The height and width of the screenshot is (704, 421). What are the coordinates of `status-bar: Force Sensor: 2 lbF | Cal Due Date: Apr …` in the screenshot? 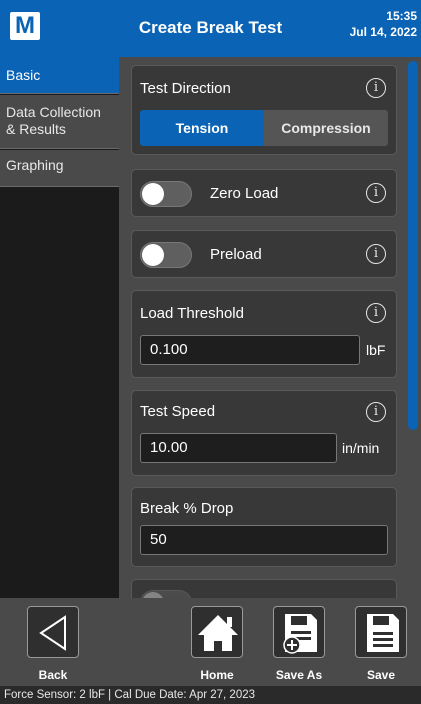 It's located at (210, 695).